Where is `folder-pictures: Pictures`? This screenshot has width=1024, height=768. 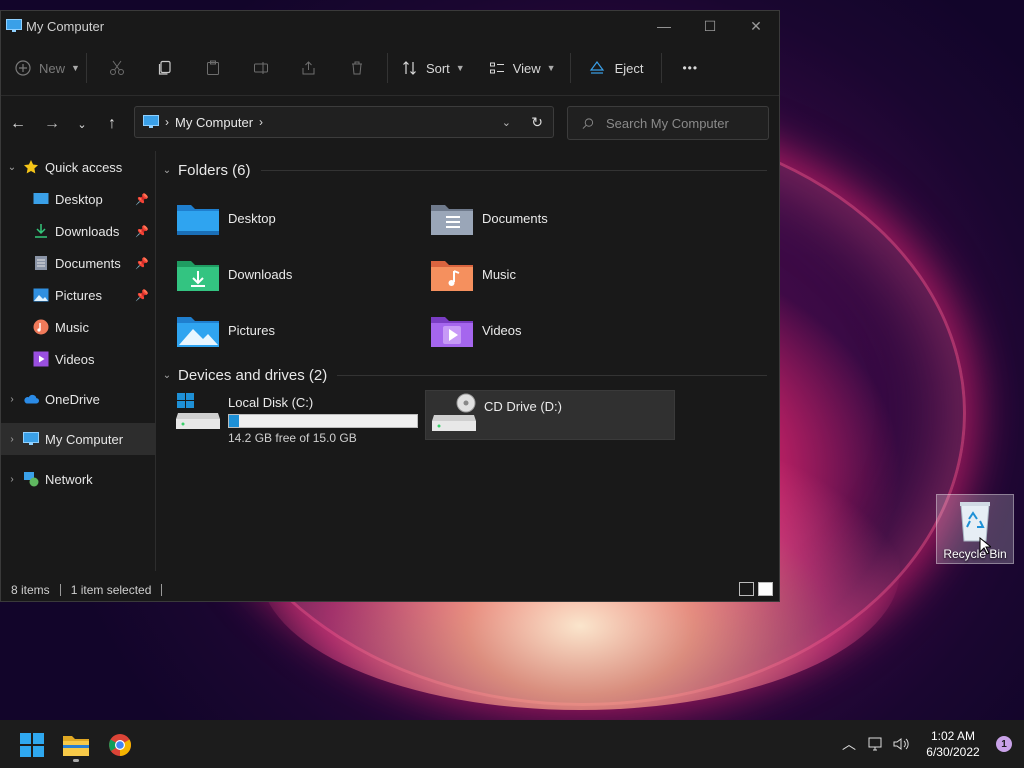
folder-pictures: Pictures is located at coordinates (225, 331).